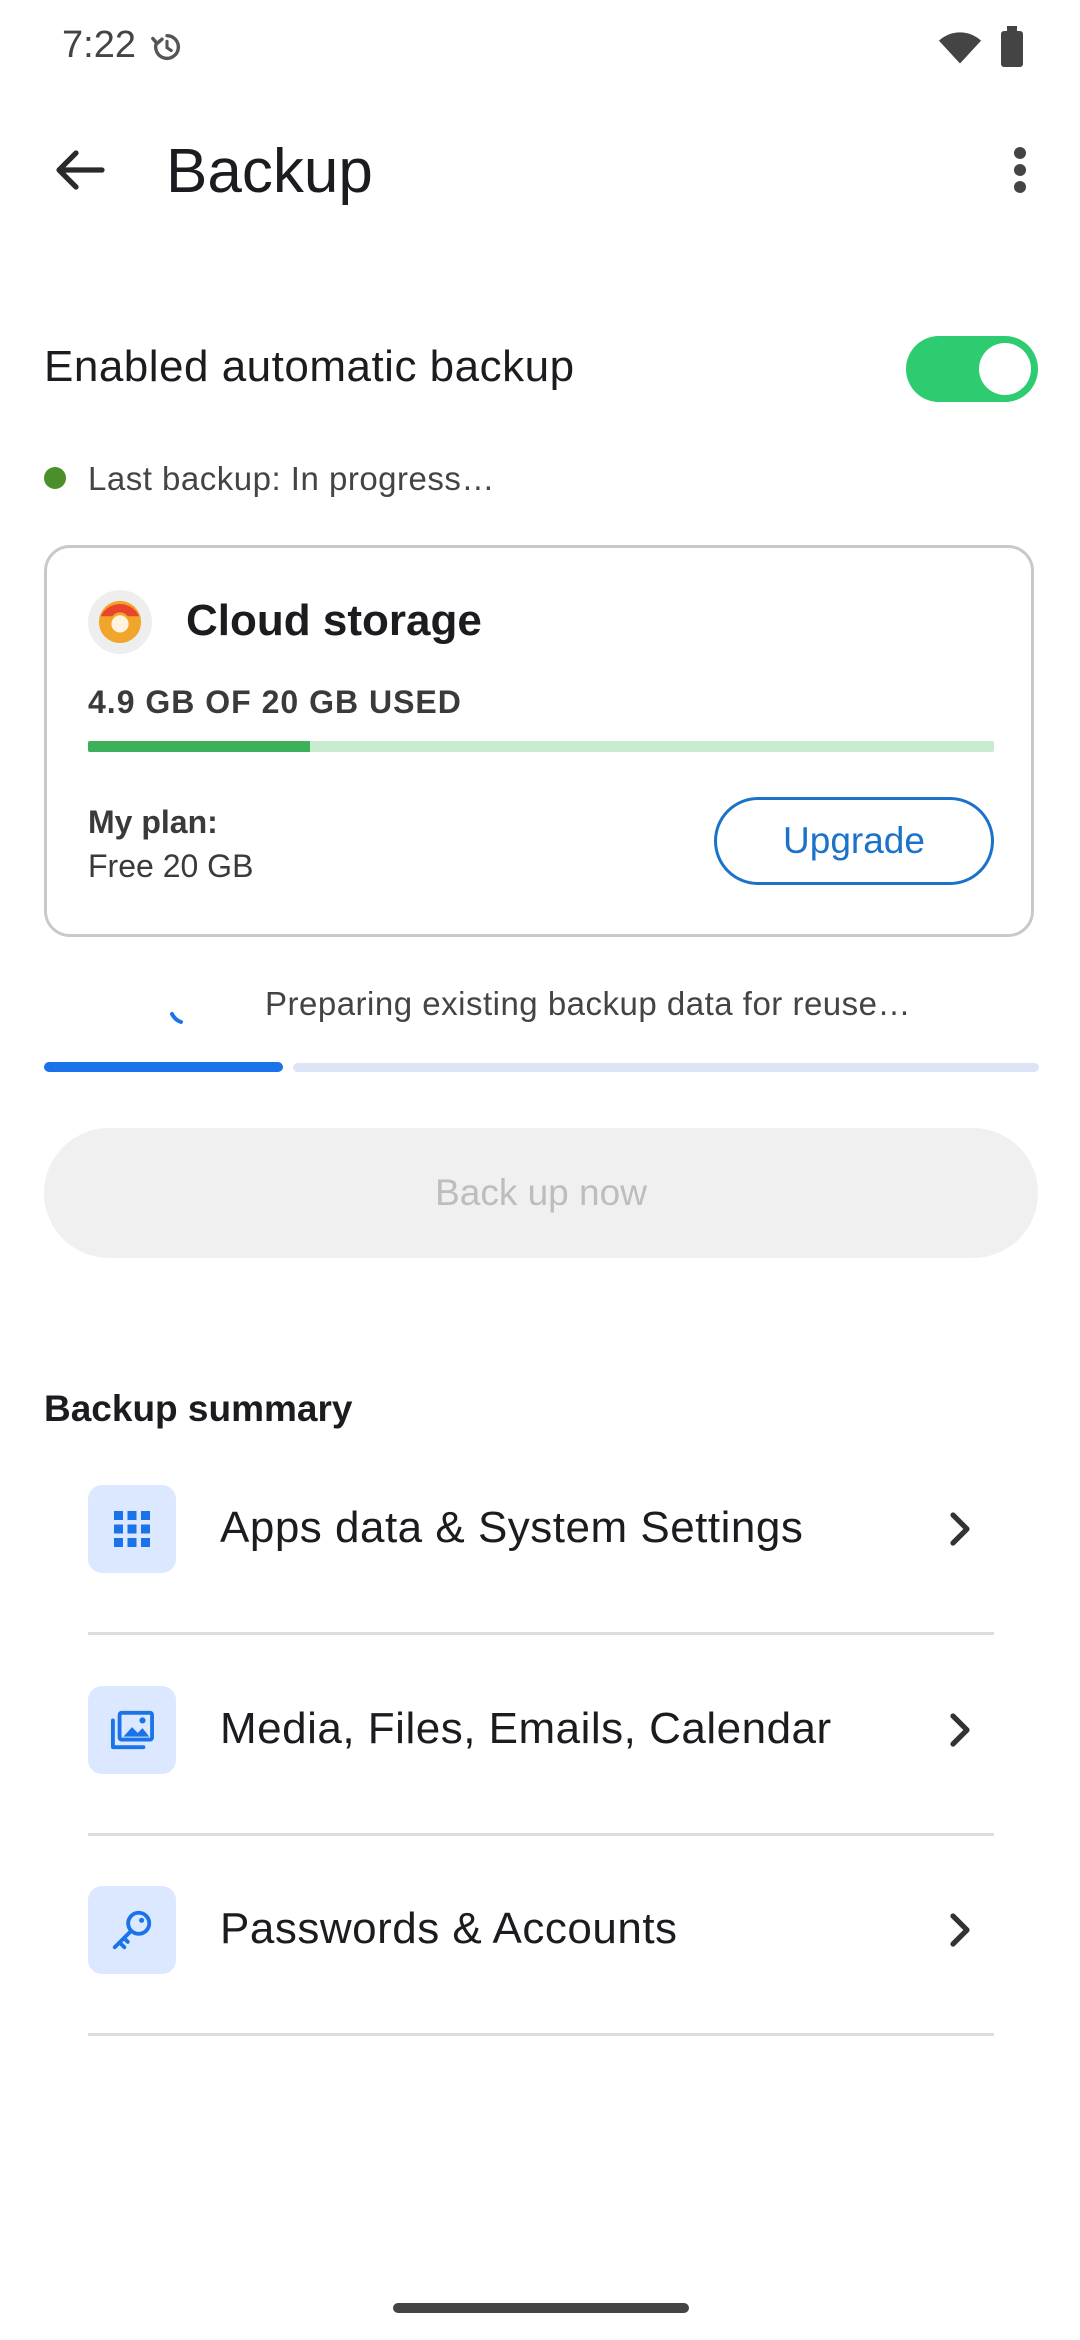 This screenshot has width=1080, height=2340. Describe the element at coordinates (541, 746) in the screenshot. I see `storage-usage-bar` at that location.